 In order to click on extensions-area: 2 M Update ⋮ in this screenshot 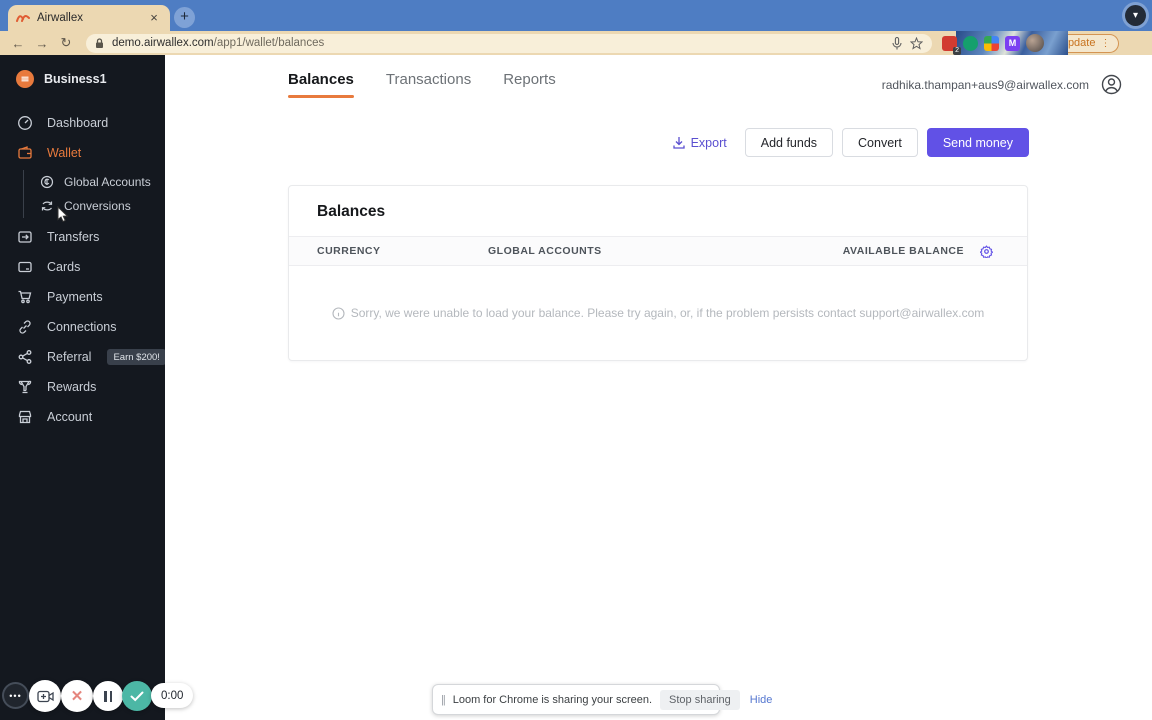, I will do `click(1043, 43)`.